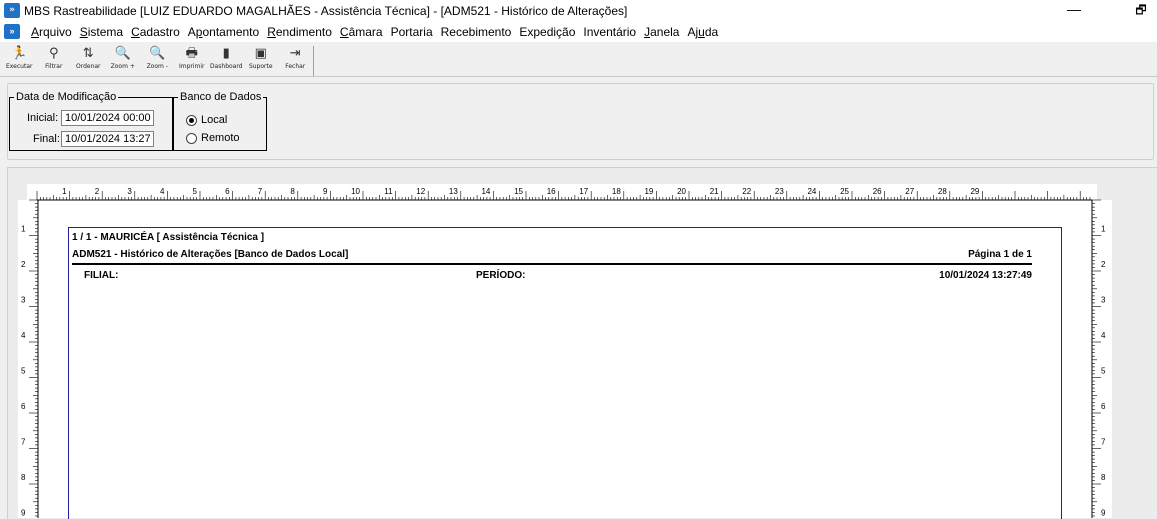 The width and height of the screenshot is (1157, 519). Describe the element at coordinates (746, 191) in the screenshot. I see `ruler-number: 22` at that location.